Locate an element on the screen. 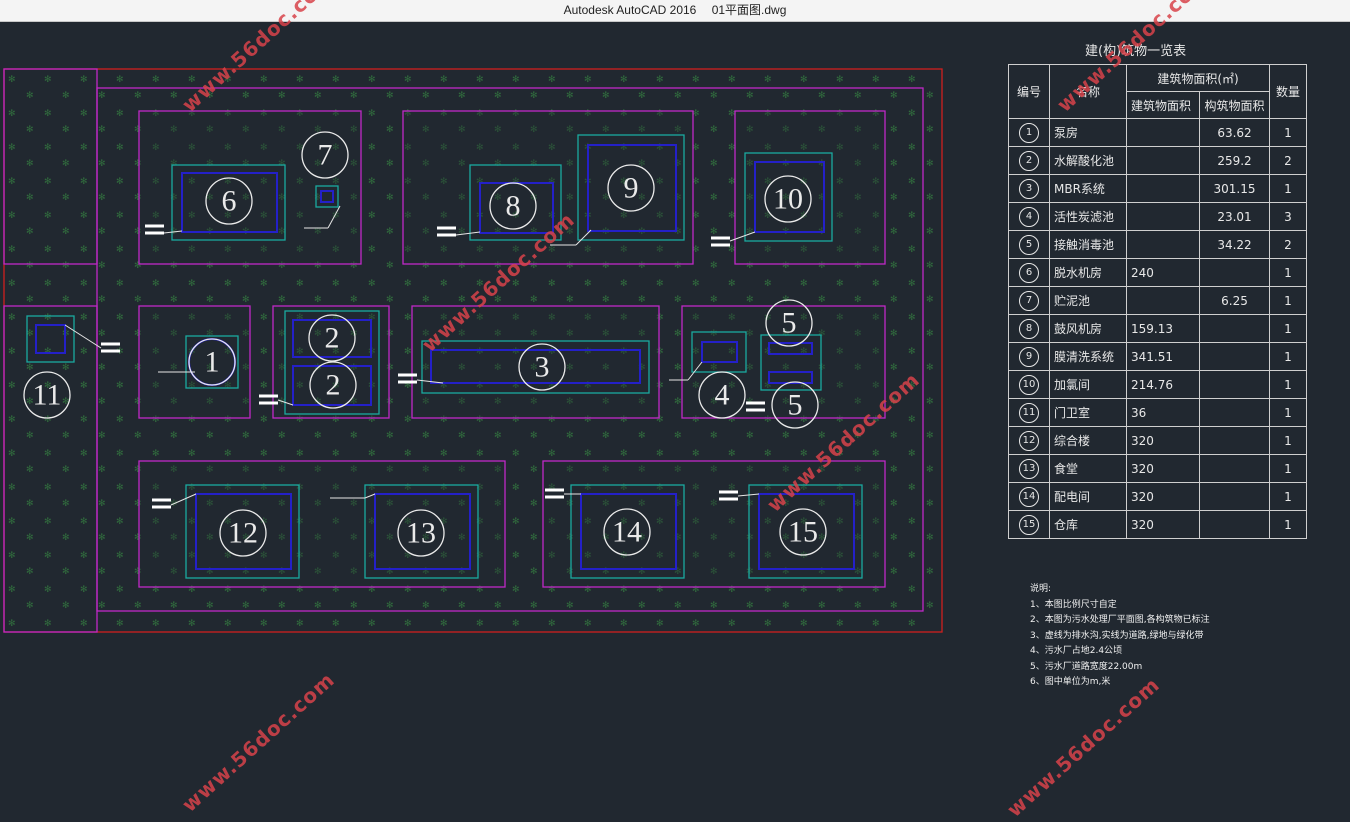 The image size is (1350, 822). plan-label-11: 11 is located at coordinates (47, 395).